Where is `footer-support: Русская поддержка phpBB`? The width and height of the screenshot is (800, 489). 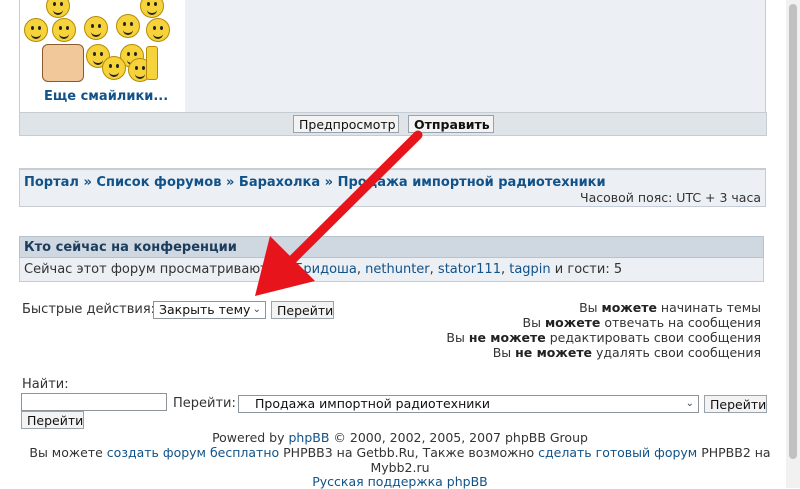 footer-support: Русская поддержка phpBB is located at coordinates (400, 481).